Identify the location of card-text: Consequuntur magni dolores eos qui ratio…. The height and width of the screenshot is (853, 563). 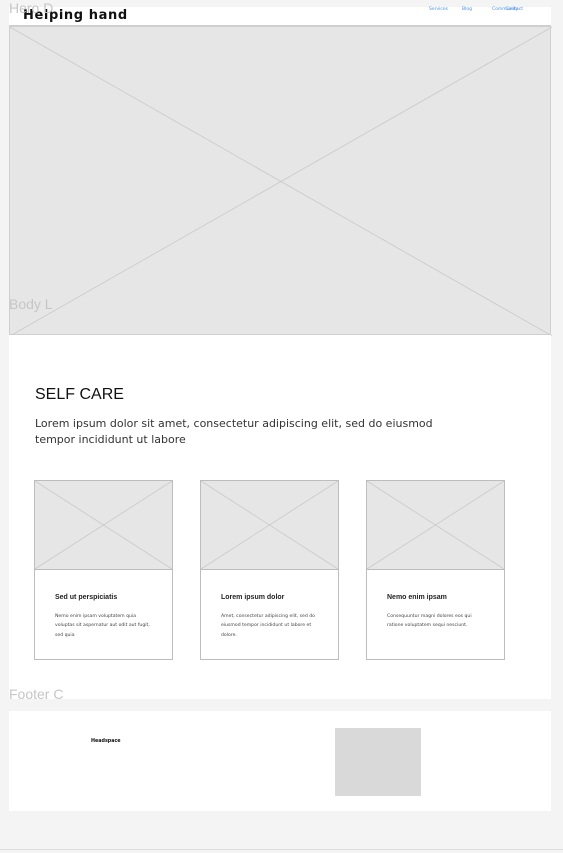
(429, 621).